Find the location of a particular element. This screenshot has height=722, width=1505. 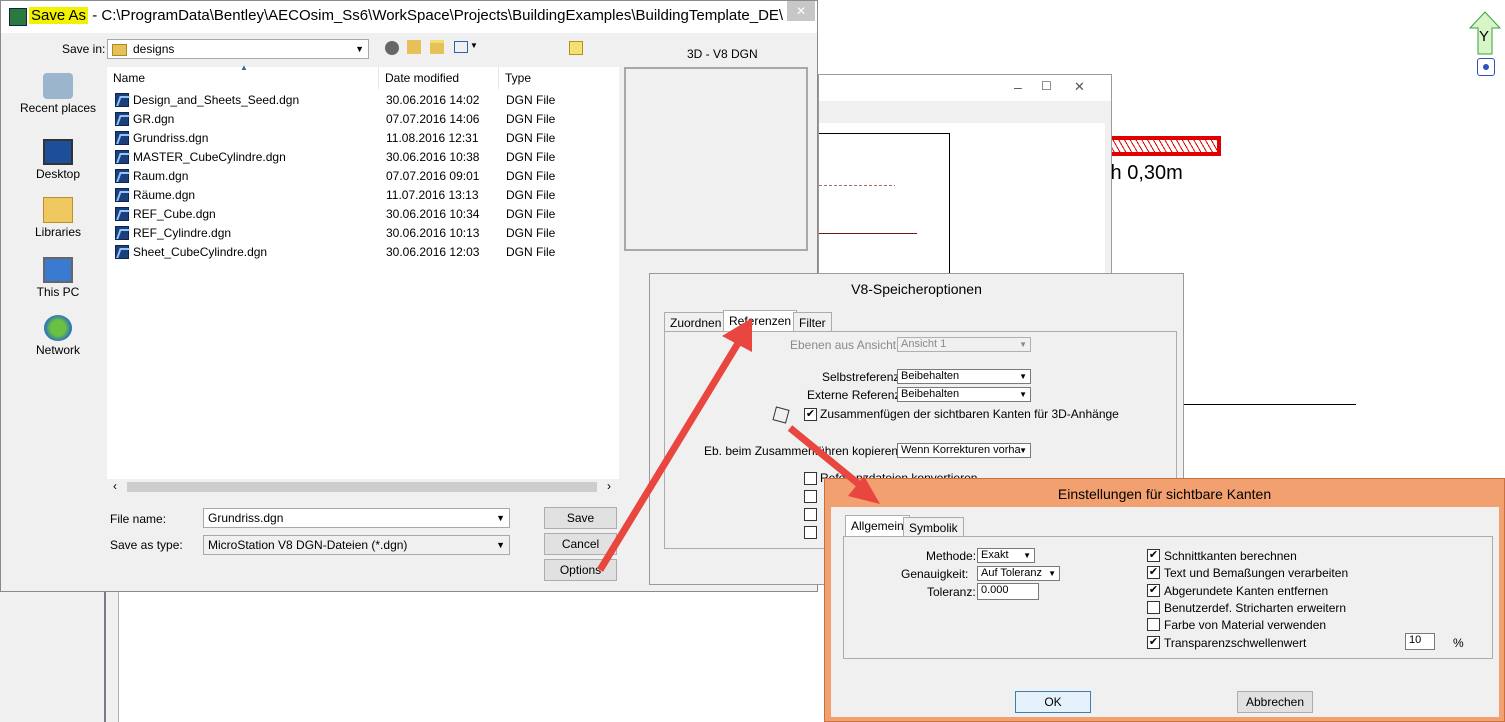

view-rotate-icon is located at coordinates (1486, 67).